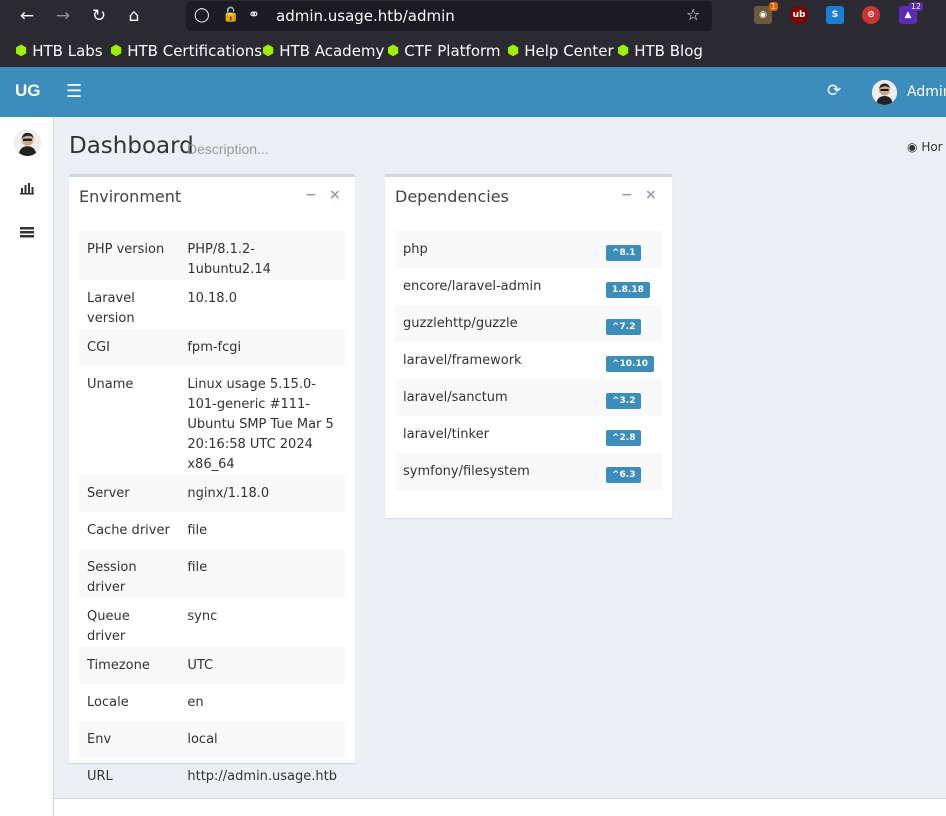 The width and height of the screenshot is (946, 816). What do you see at coordinates (129, 739) in the screenshot?
I see `env-key: Env` at bounding box center [129, 739].